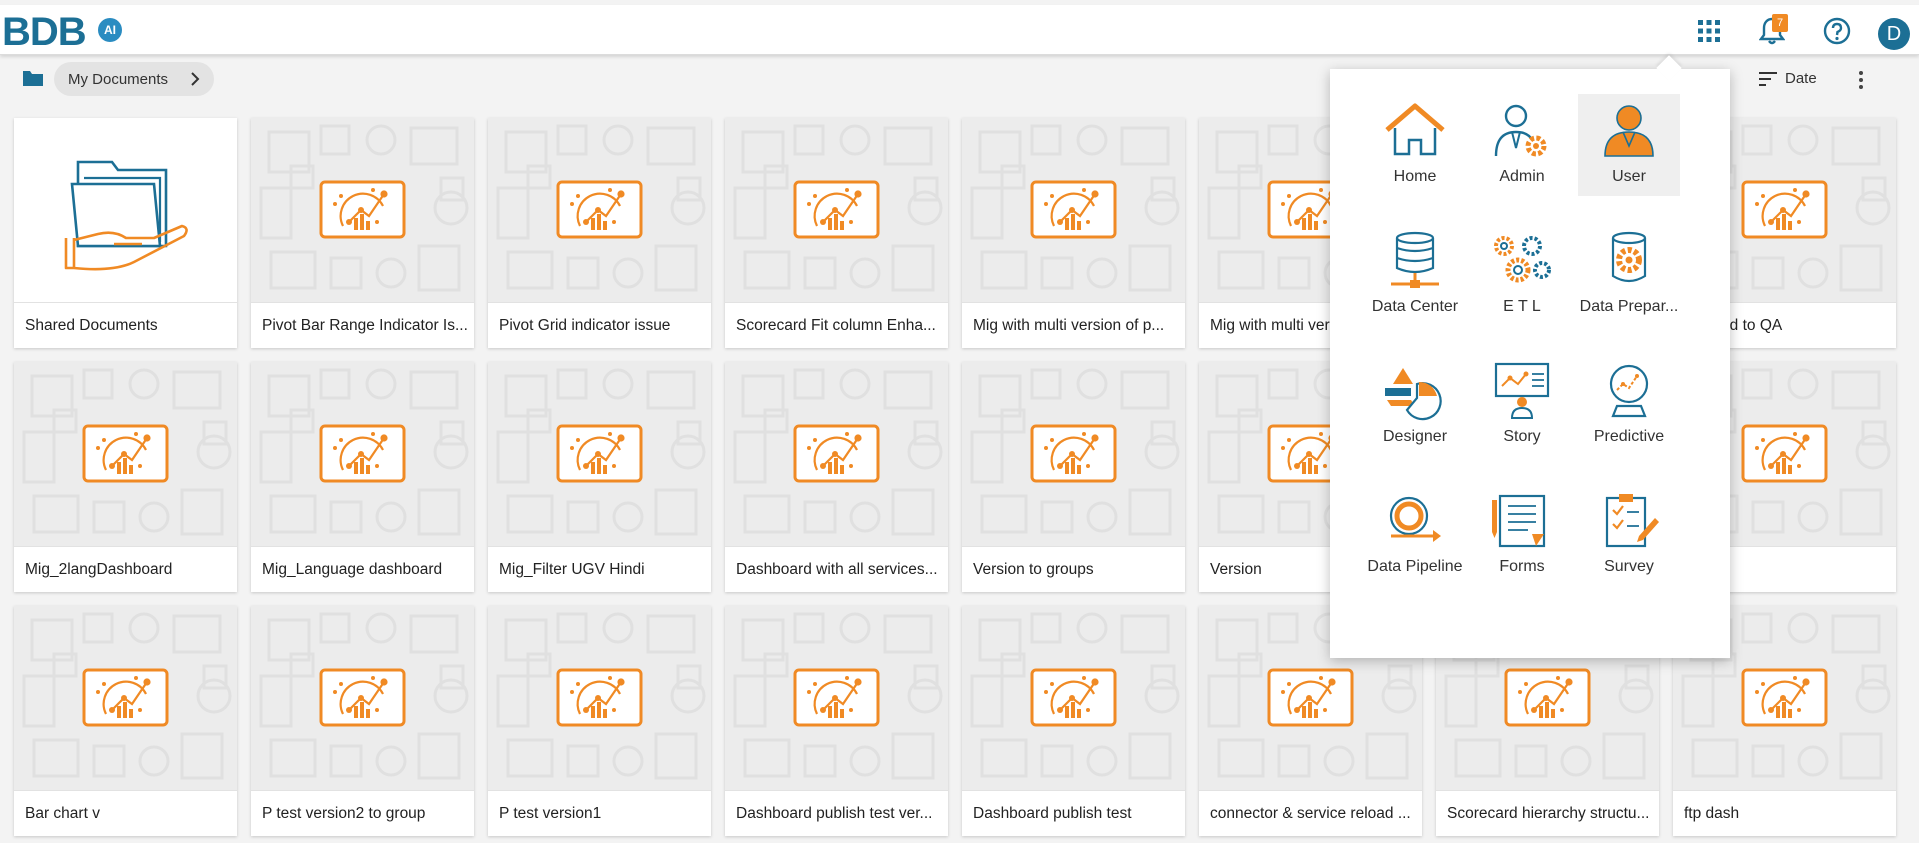 The image size is (1919, 843). I want to click on help-button, so click(1837, 31).